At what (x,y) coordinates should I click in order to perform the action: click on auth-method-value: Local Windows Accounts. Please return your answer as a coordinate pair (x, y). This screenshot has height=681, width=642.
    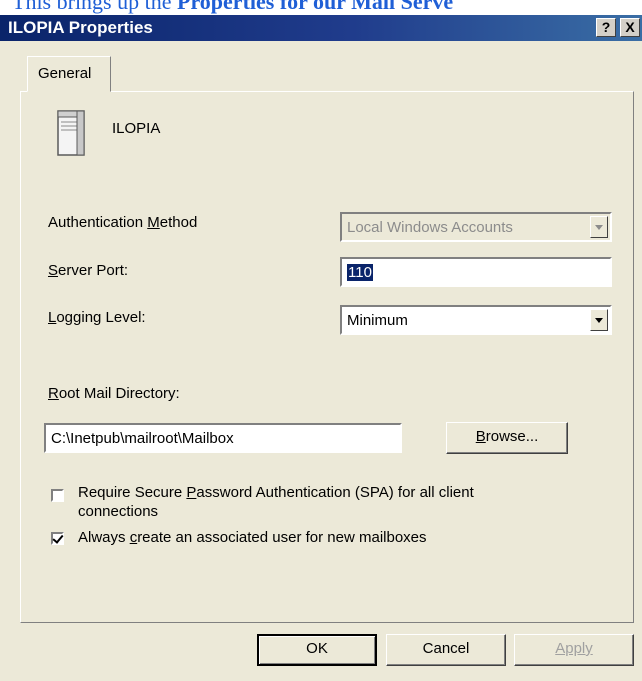
    Looking at the image, I should click on (430, 227).